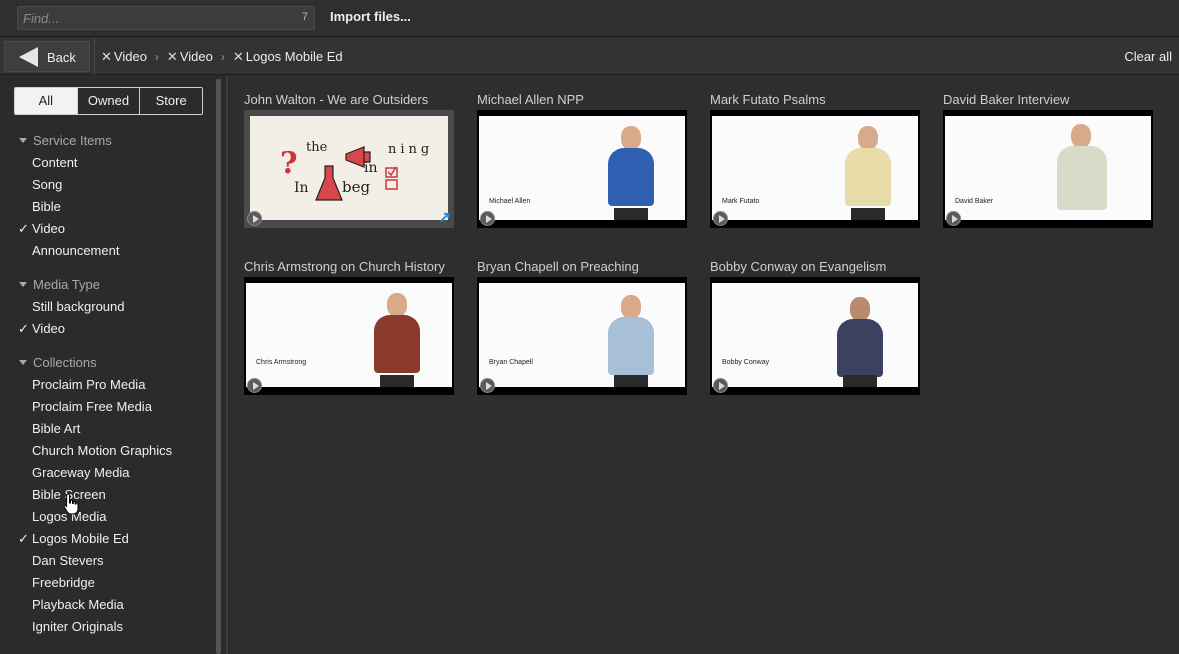  I want to click on tab-store: Store, so click(171, 101).